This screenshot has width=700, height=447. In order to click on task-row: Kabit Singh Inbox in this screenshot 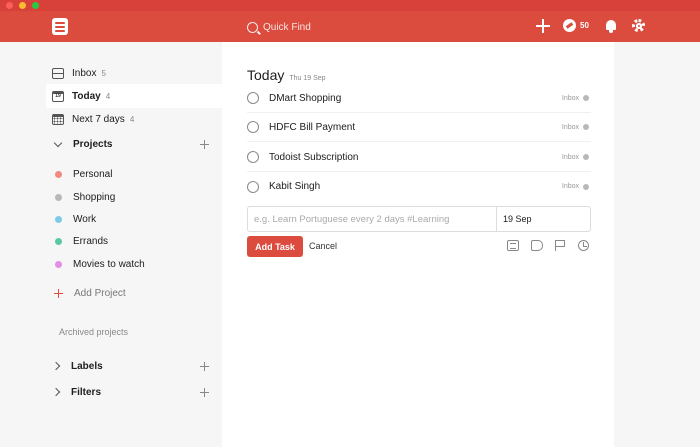, I will do `click(419, 186)`.